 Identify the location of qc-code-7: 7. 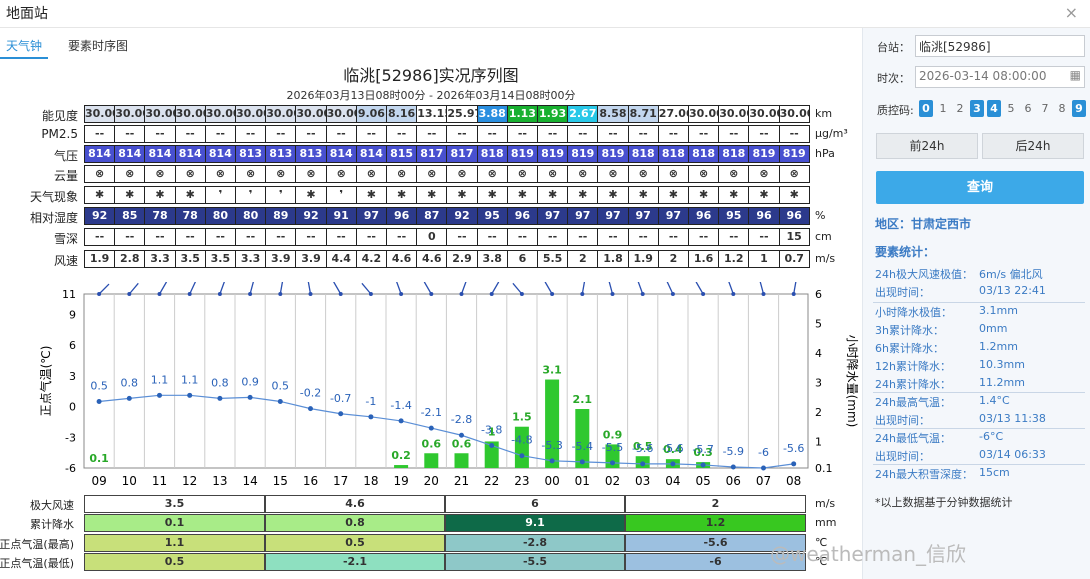
(1045, 108).